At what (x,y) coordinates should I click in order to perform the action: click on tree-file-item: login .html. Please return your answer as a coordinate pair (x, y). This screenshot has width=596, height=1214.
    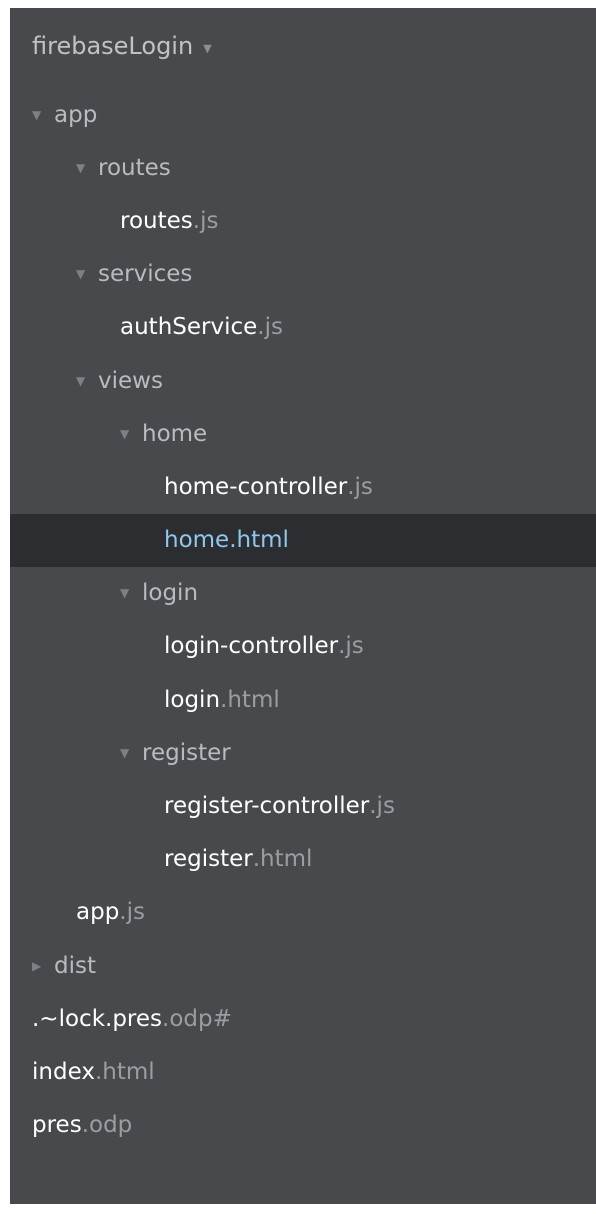
    Looking at the image, I should click on (303, 699).